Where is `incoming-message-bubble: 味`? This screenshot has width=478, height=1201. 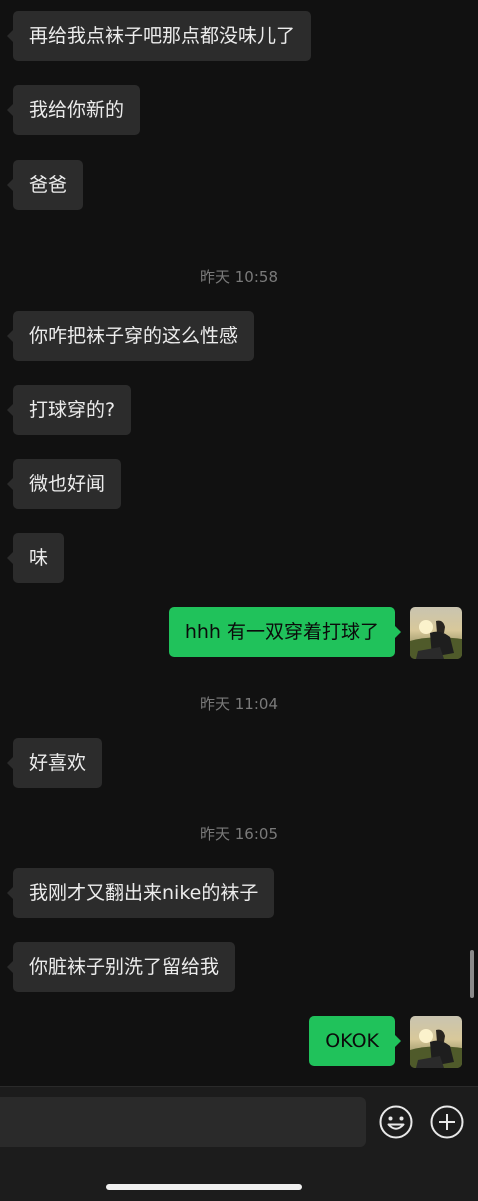 incoming-message-bubble: 味 is located at coordinates (35, 558).